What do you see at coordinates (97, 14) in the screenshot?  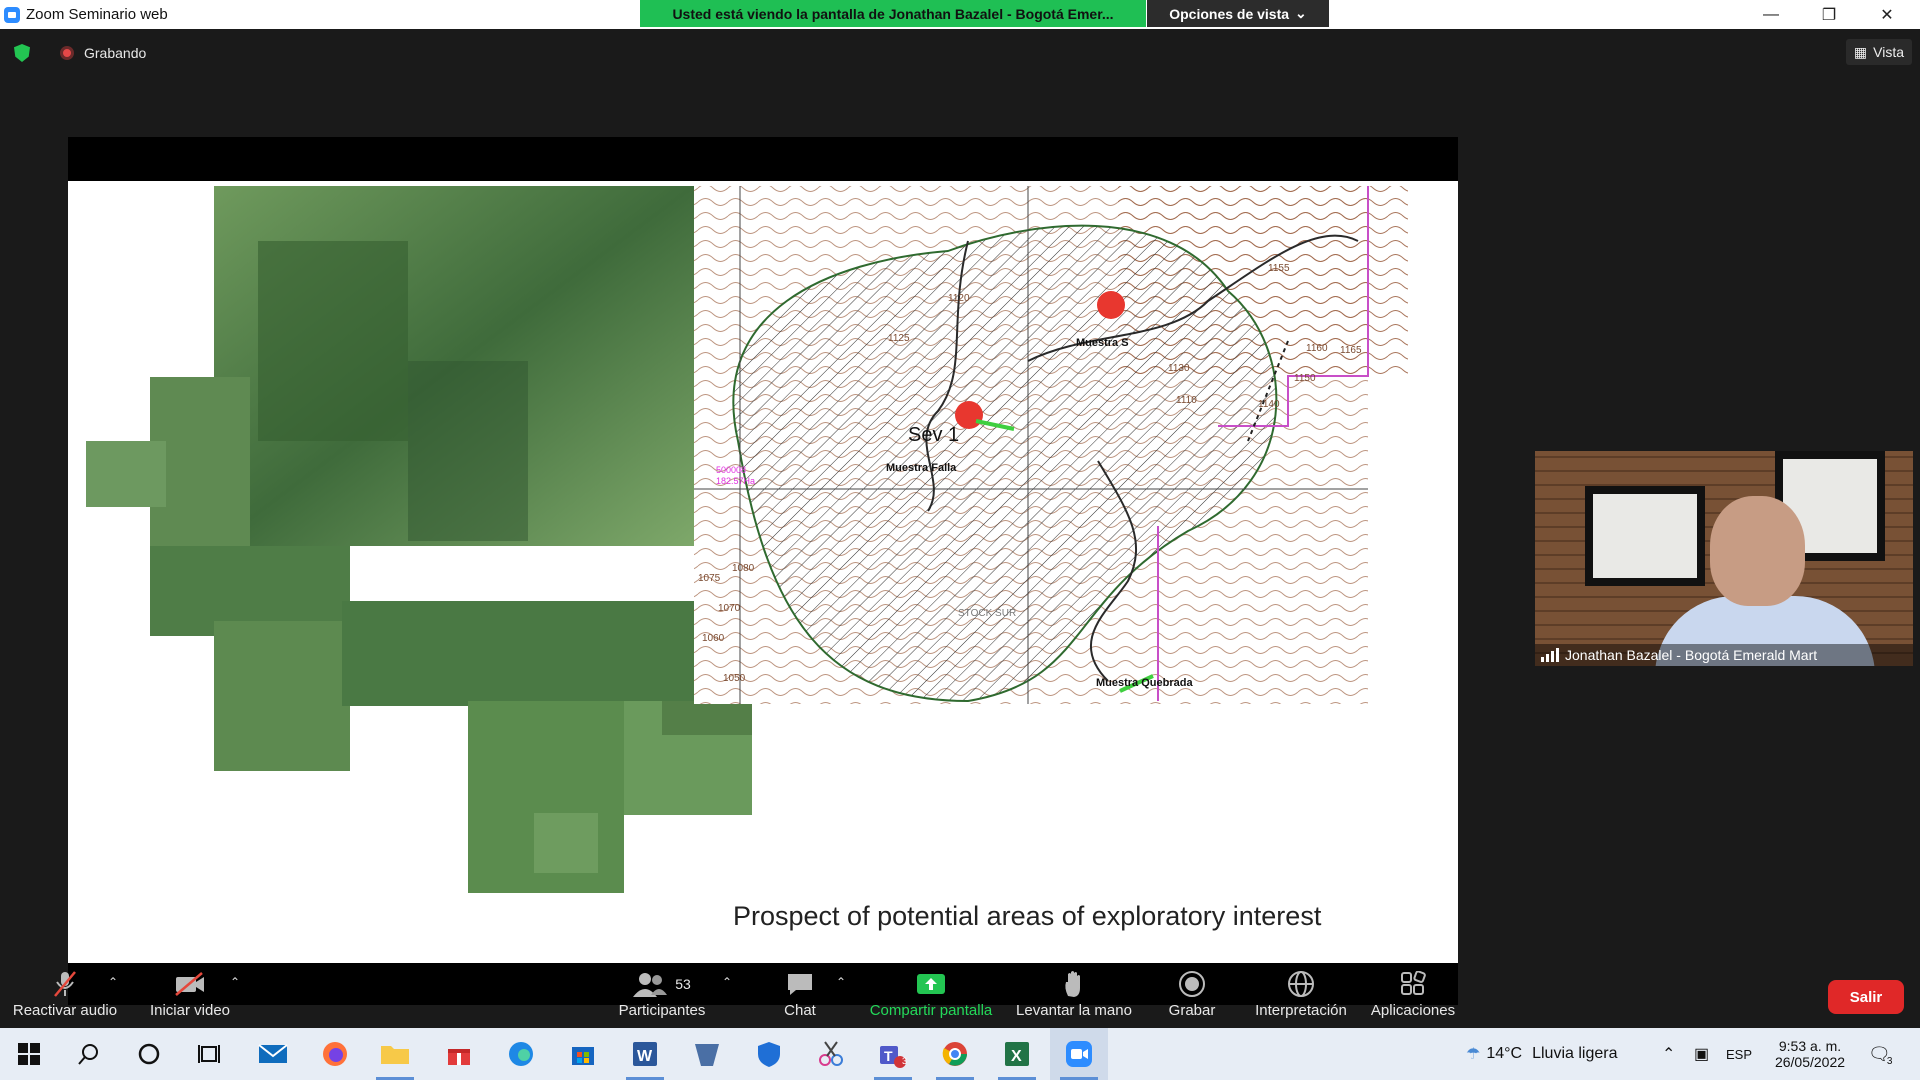 I see `window-title: Zoom Seminario web` at bounding box center [97, 14].